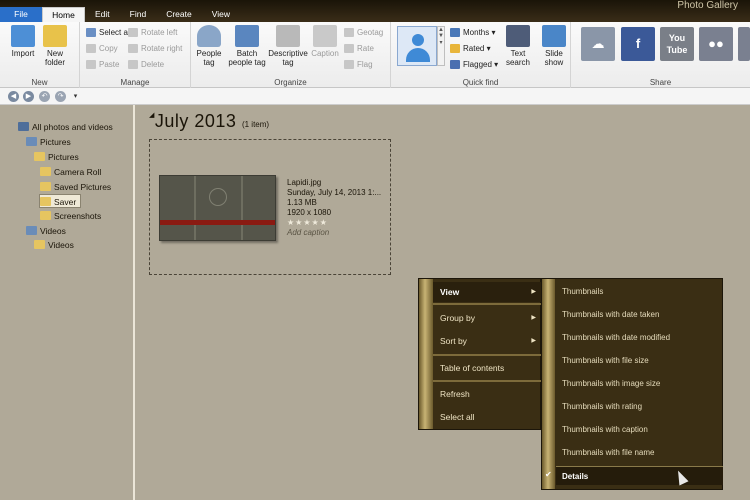 The image size is (750, 500). Describe the element at coordinates (418, 55) in the screenshot. I see `avatar-body-icon` at that location.